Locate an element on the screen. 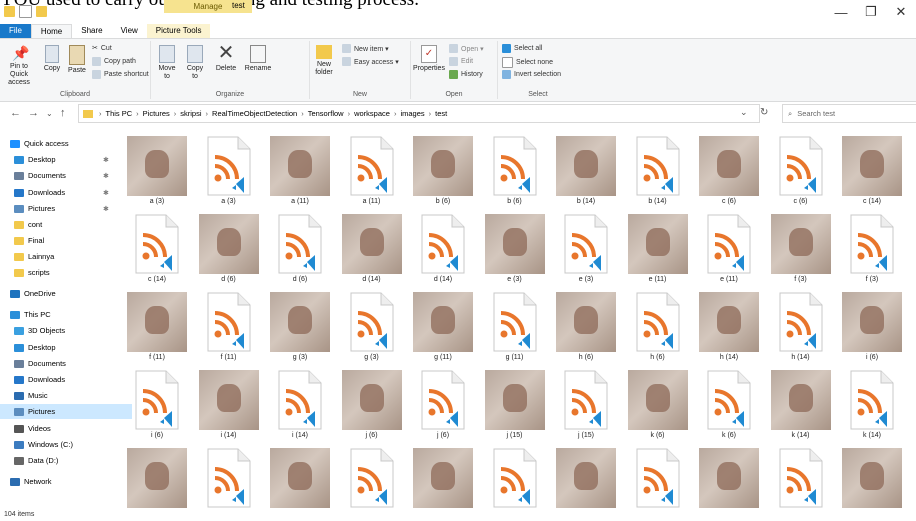  properties-qat-icon is located at coordinates (25, 11).